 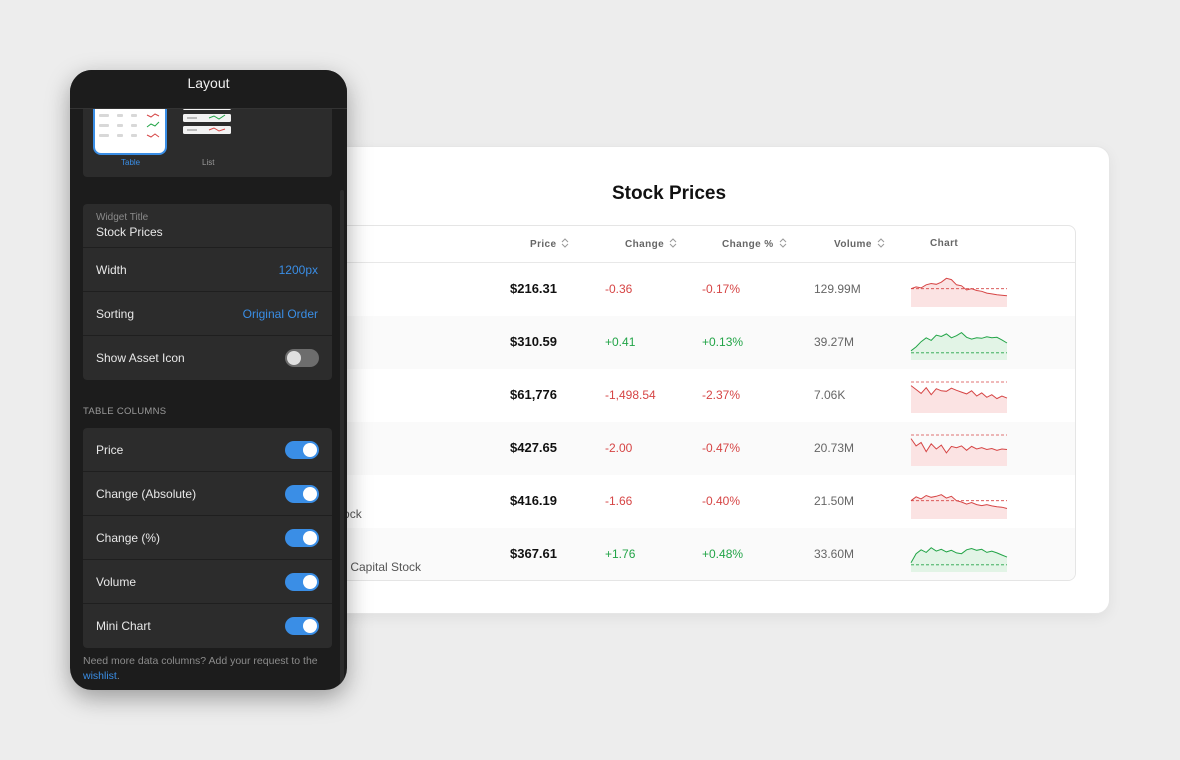 What do you see at coordinates (619, 501) in the screenshot?
I see `change-cell: -1.66` at bounding box center [619, 501].